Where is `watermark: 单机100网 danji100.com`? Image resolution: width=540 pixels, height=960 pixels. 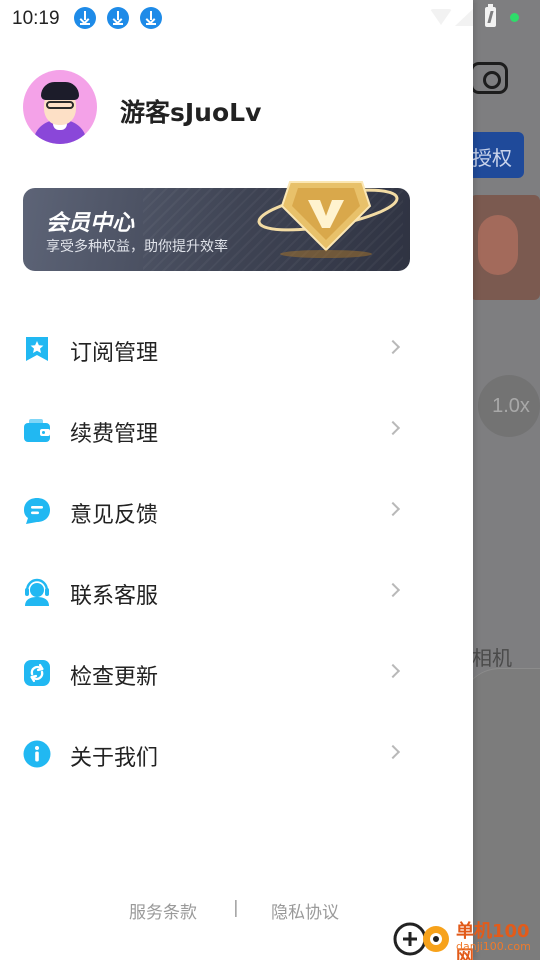
watermark: 单机100网 danji100.com is located at coordinates (465, 937).